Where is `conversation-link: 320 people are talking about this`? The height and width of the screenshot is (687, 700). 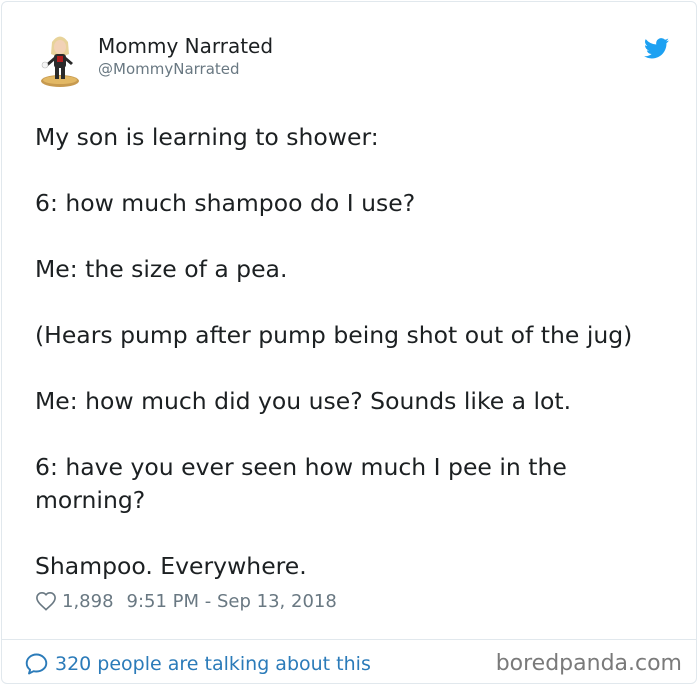 conversation-link: 320 people are talking about this is located at coordinates (197, 664).